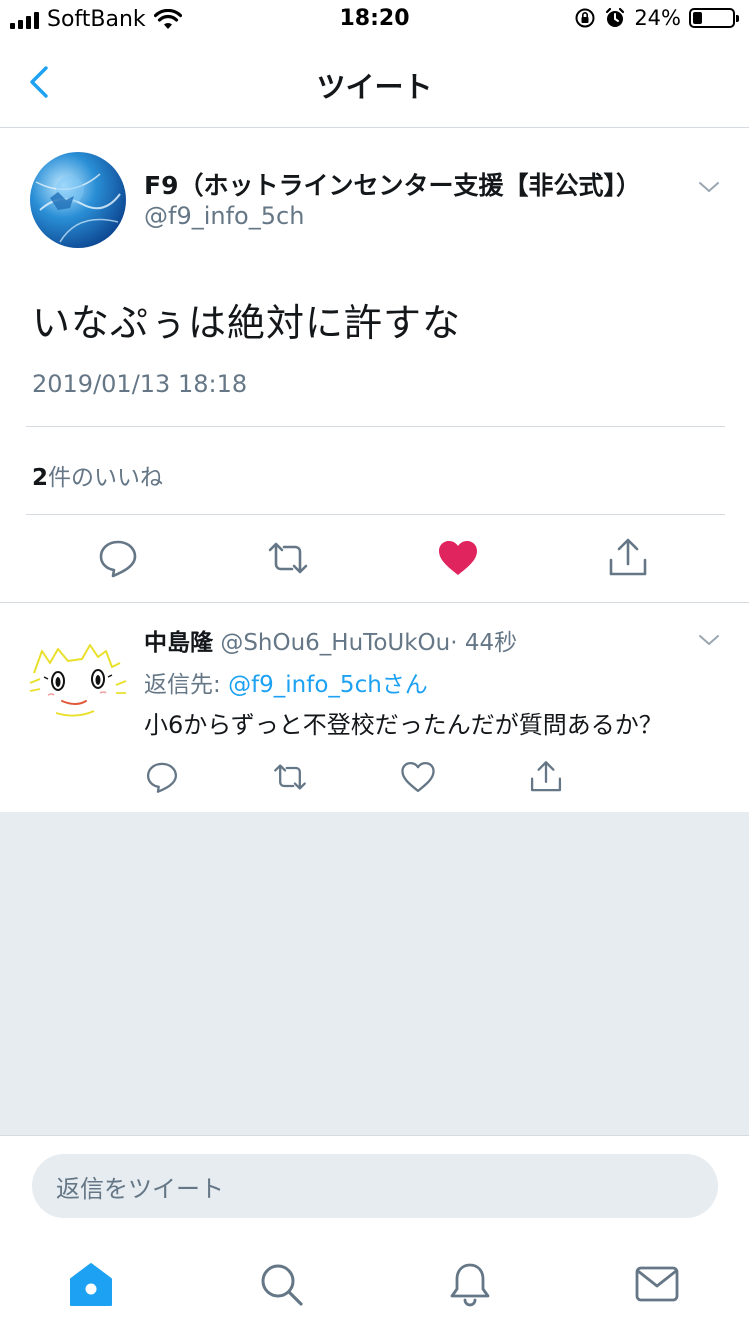 This screenshot has height=1331, width=749. What do you see at coordinates (281, 1284) in the screenshot?
I see `search-icon` at bounding box center [281, 1284].